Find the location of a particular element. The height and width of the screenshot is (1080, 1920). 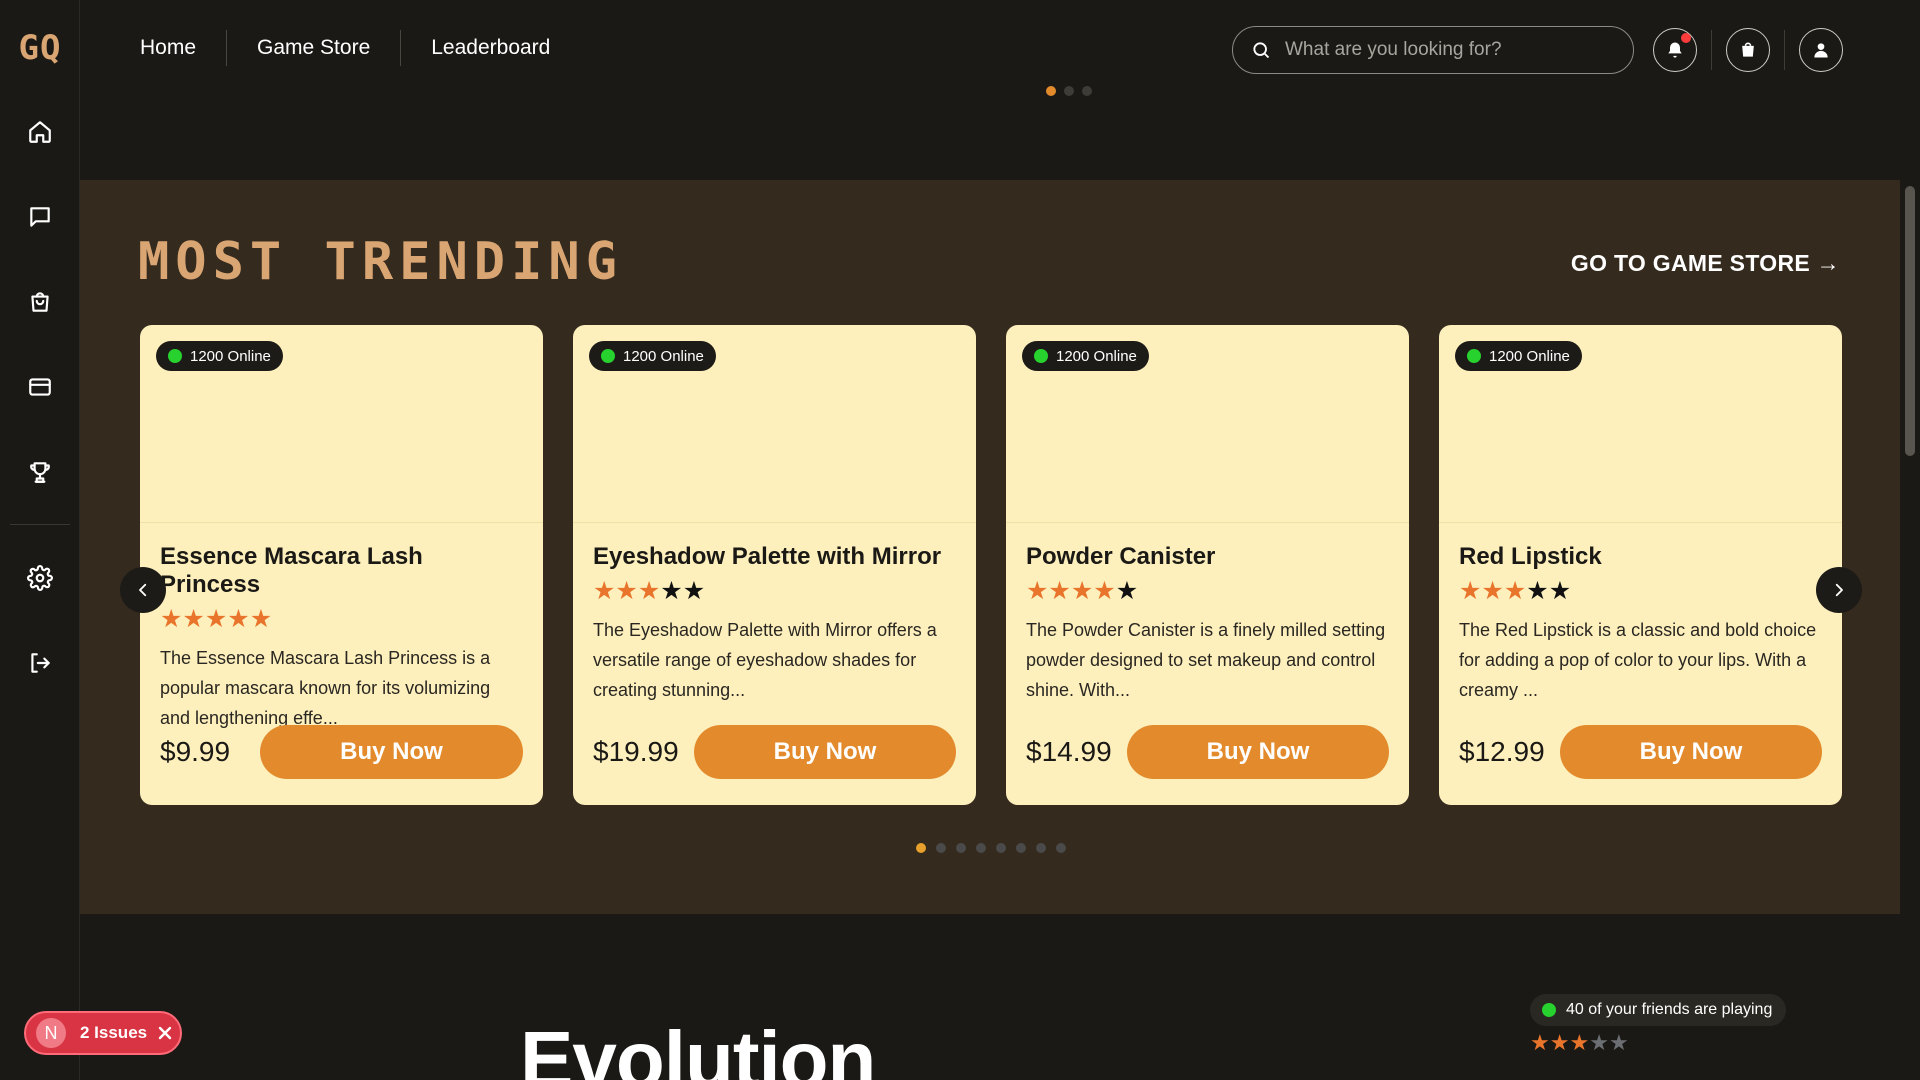

page-scrollbar is located at coordinates (1910, 540).